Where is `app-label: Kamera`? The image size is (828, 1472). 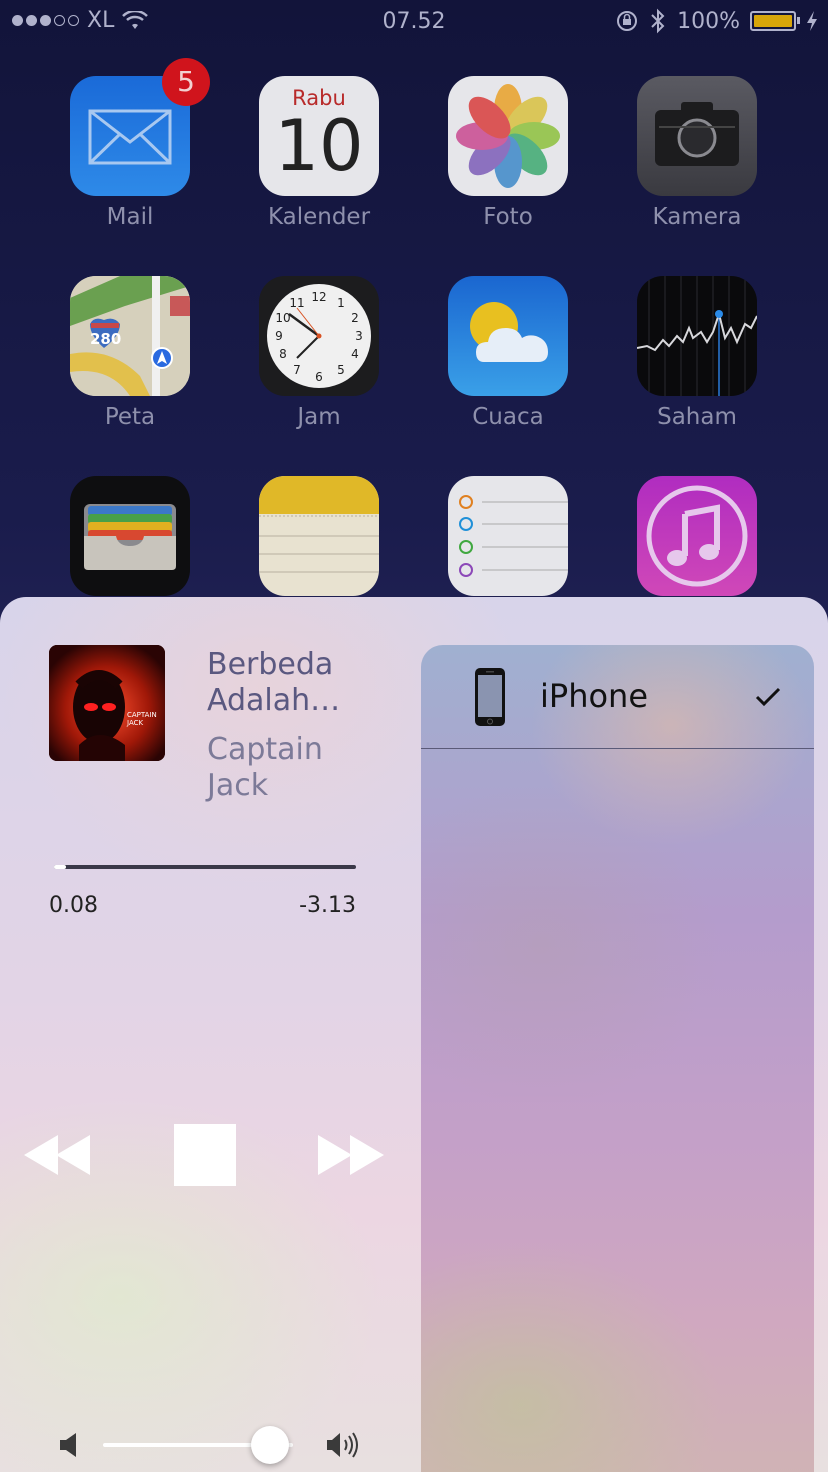 app-label: Kamera is located at coordinates (697, 217).